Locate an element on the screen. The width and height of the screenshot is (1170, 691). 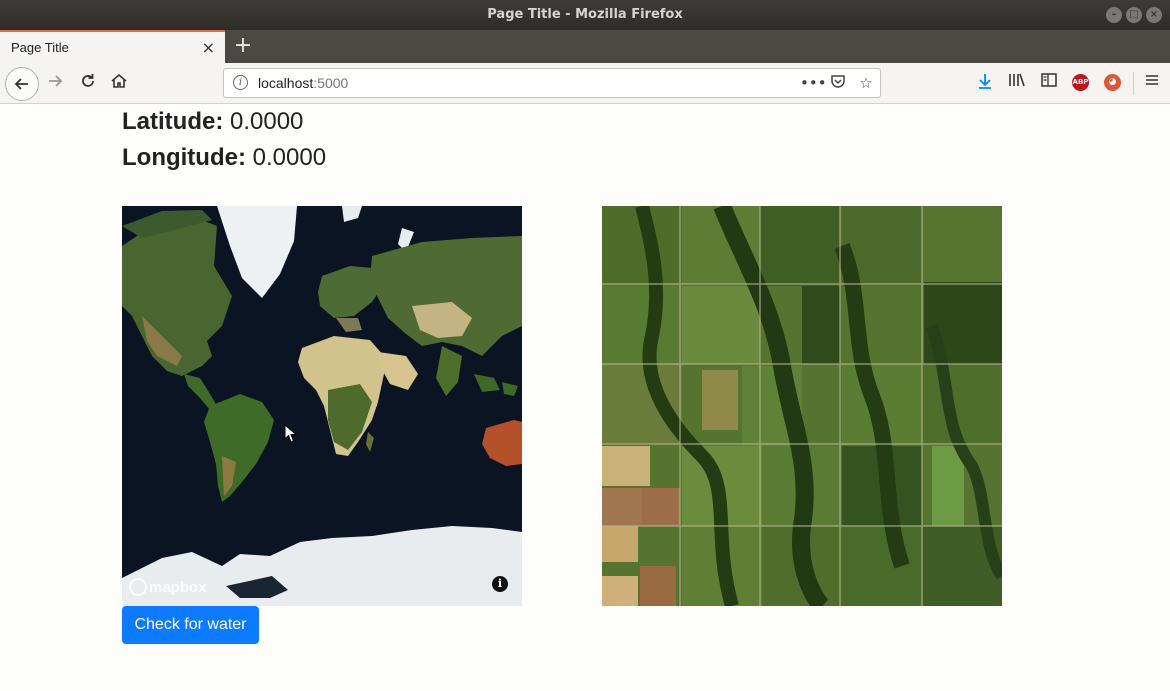
arrow-right-icon is located at coordinates (56, 81).